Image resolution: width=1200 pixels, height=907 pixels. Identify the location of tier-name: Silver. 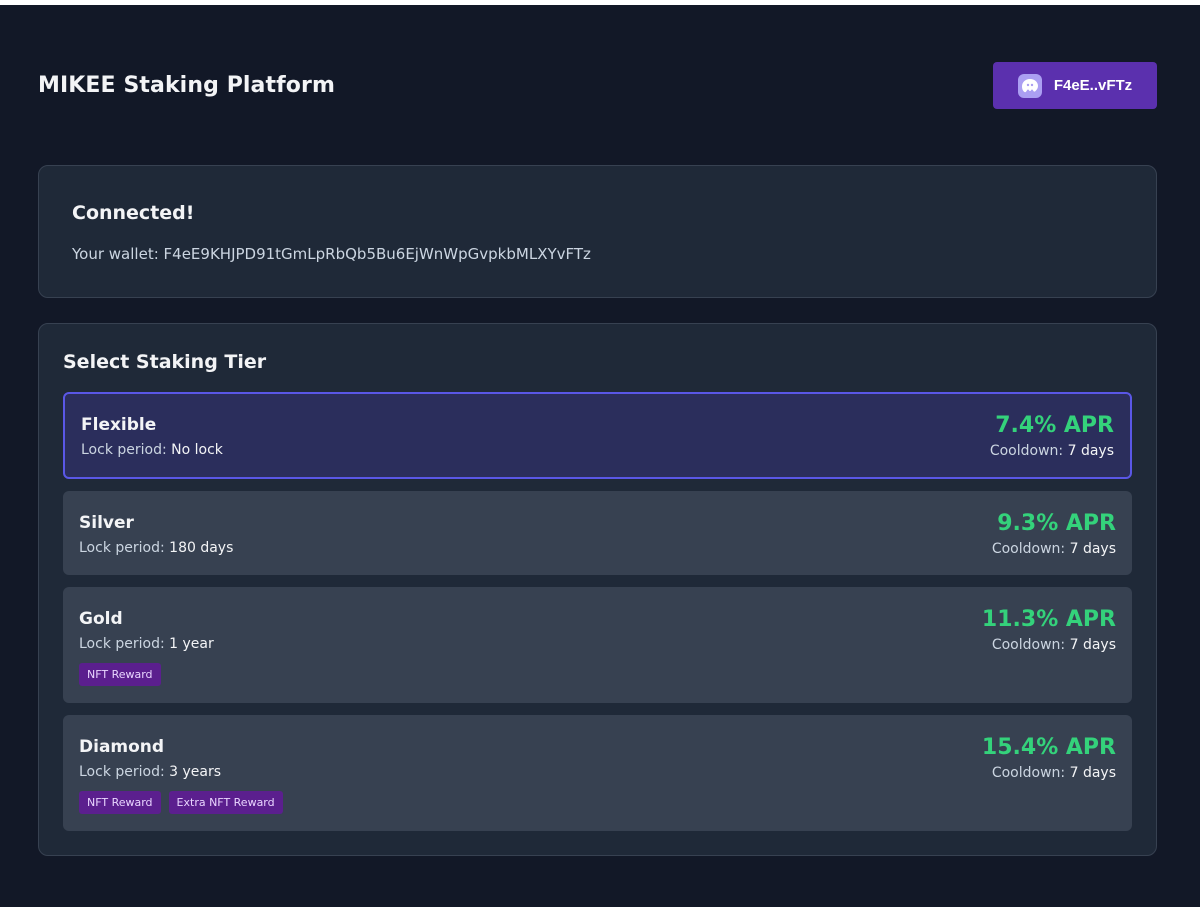
(106, 523).